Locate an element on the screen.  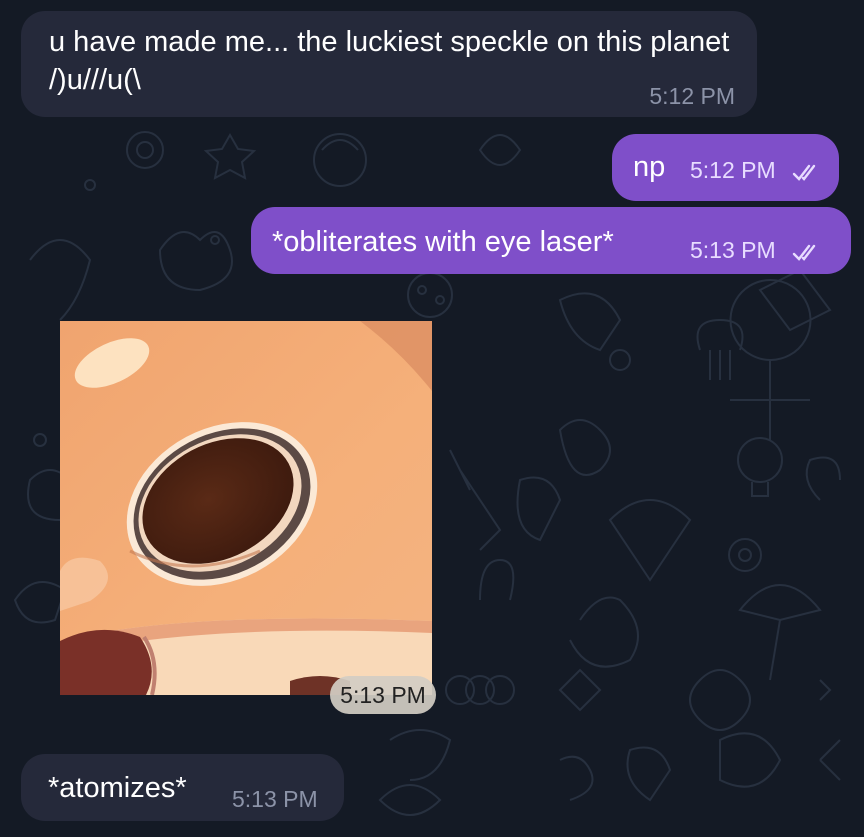
photo-time: 5:13 PM is located at coordinates (383, 695).